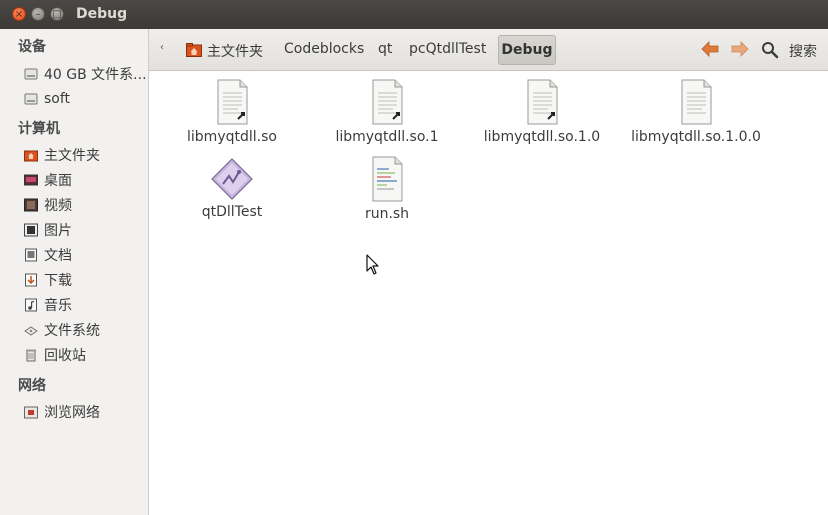 Image resolution: width=828 pixels, height=515 pixels. I want to click on sidebar-item-label: 文件系统, so click(72, 331).